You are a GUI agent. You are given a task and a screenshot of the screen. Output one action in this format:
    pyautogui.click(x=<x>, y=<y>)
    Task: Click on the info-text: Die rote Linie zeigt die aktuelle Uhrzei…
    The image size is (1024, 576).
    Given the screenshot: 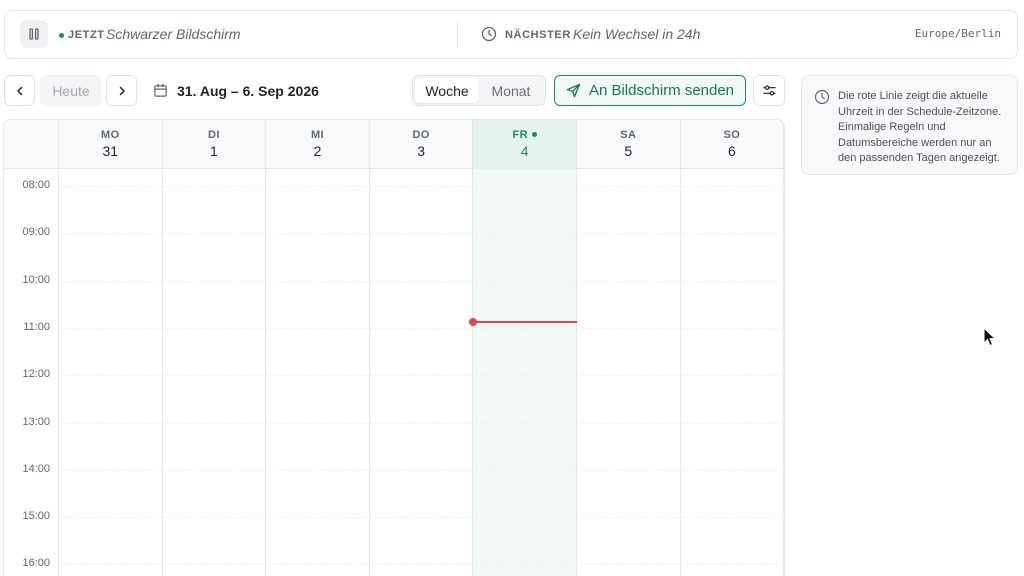 What is the action you would take?
    pyautogui.click(x=920, y=127)
    